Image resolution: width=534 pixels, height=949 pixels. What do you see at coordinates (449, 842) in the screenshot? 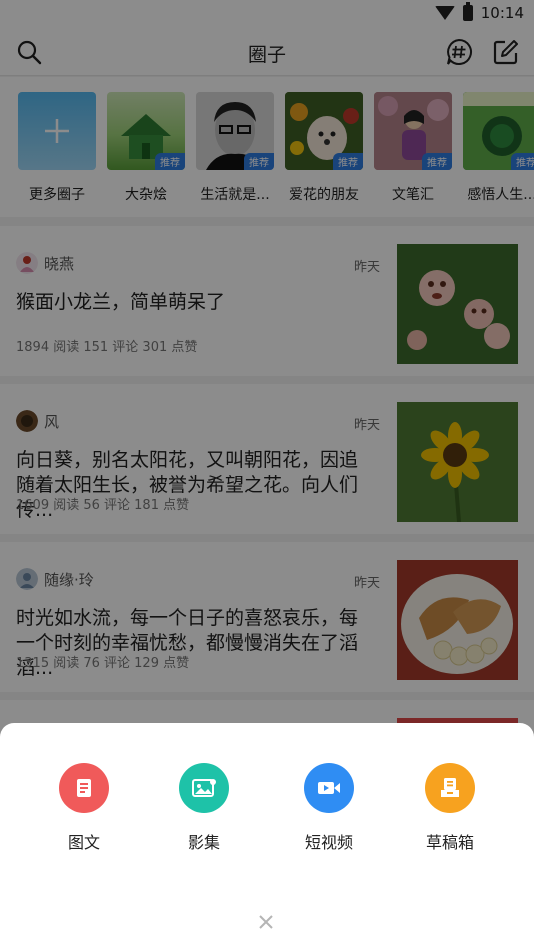
I see `action-label: 草稿箱` at bounding box center [449, 842].